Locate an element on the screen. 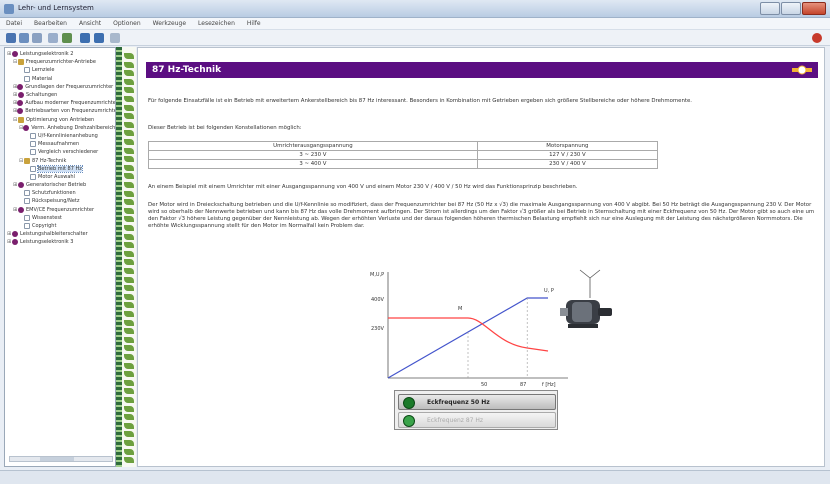 Image resolution: width=830 pixels, height=484 pixels. tree-item: Material is located at coordinates (60, 79).